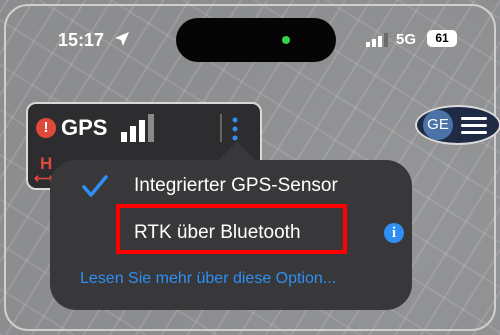 Image resolution: width=500 pixels, height=335 pixels. I want to click on alert-icon: !, so click(46, 128).